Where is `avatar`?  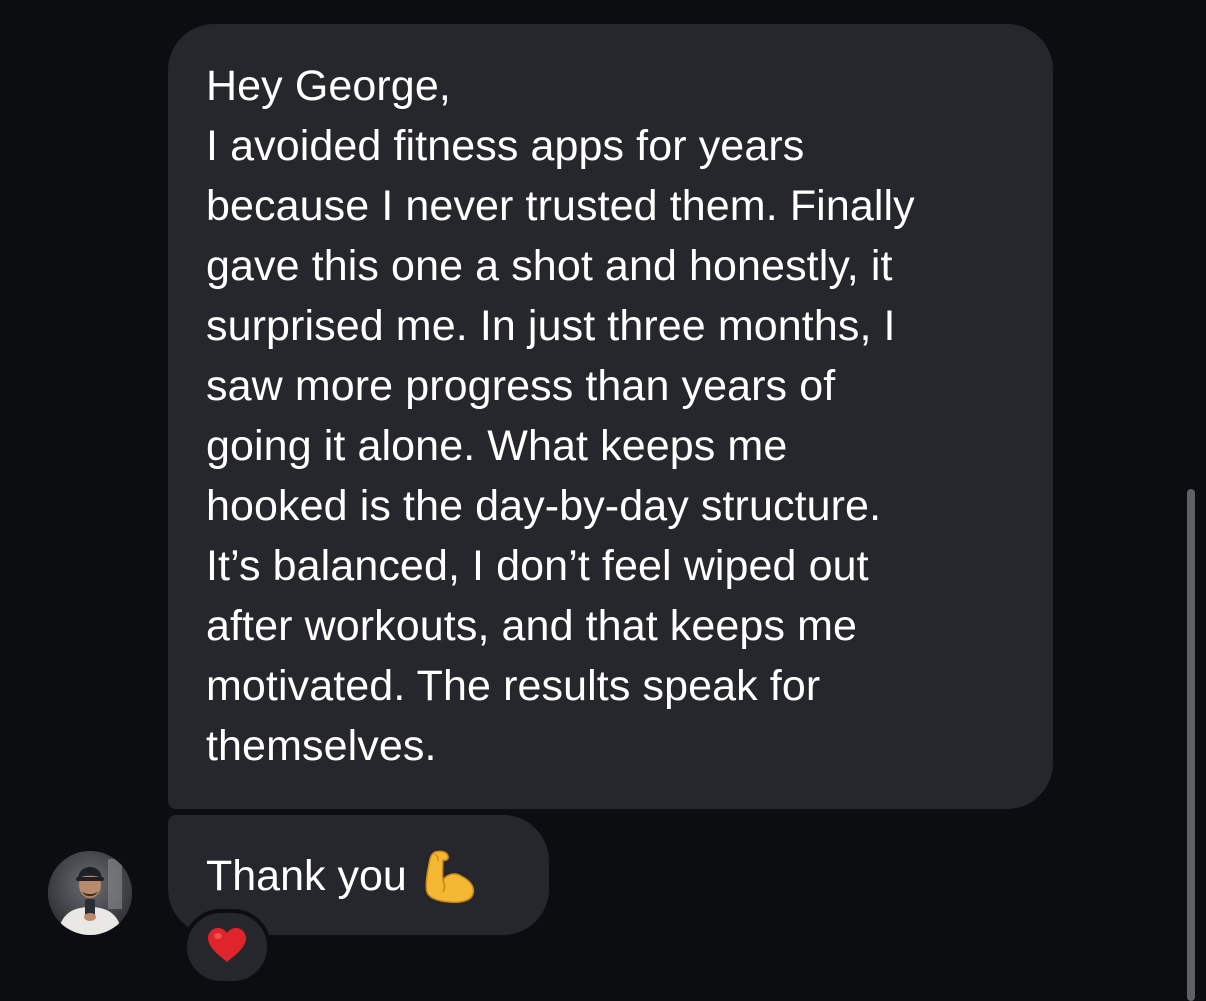
avatar is located at coordinates (90, 893).